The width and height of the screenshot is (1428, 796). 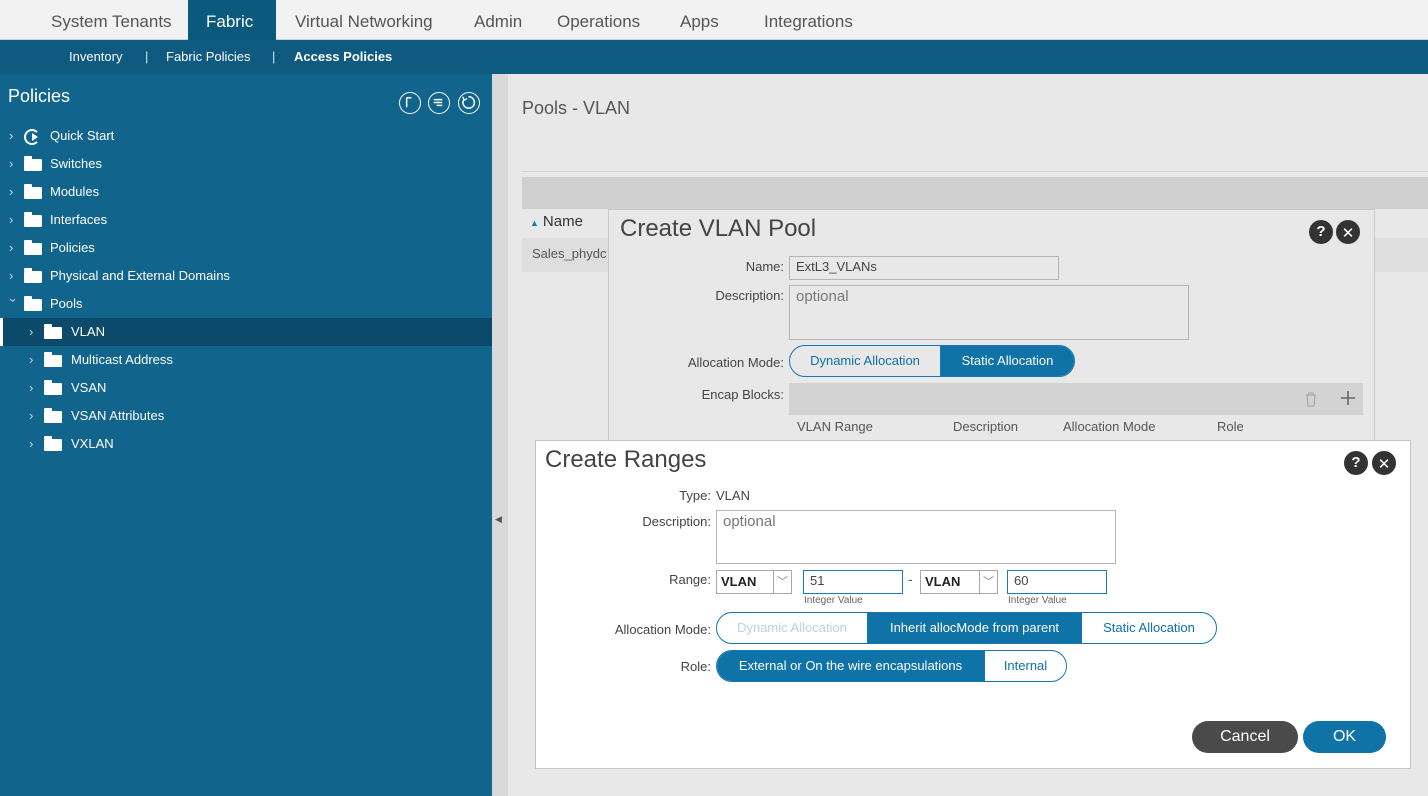 What do you see at coordinates (246, 192) in the screenshot?
I see `sidebar-item-modules: › Modules` at bounding box center [246, 192].